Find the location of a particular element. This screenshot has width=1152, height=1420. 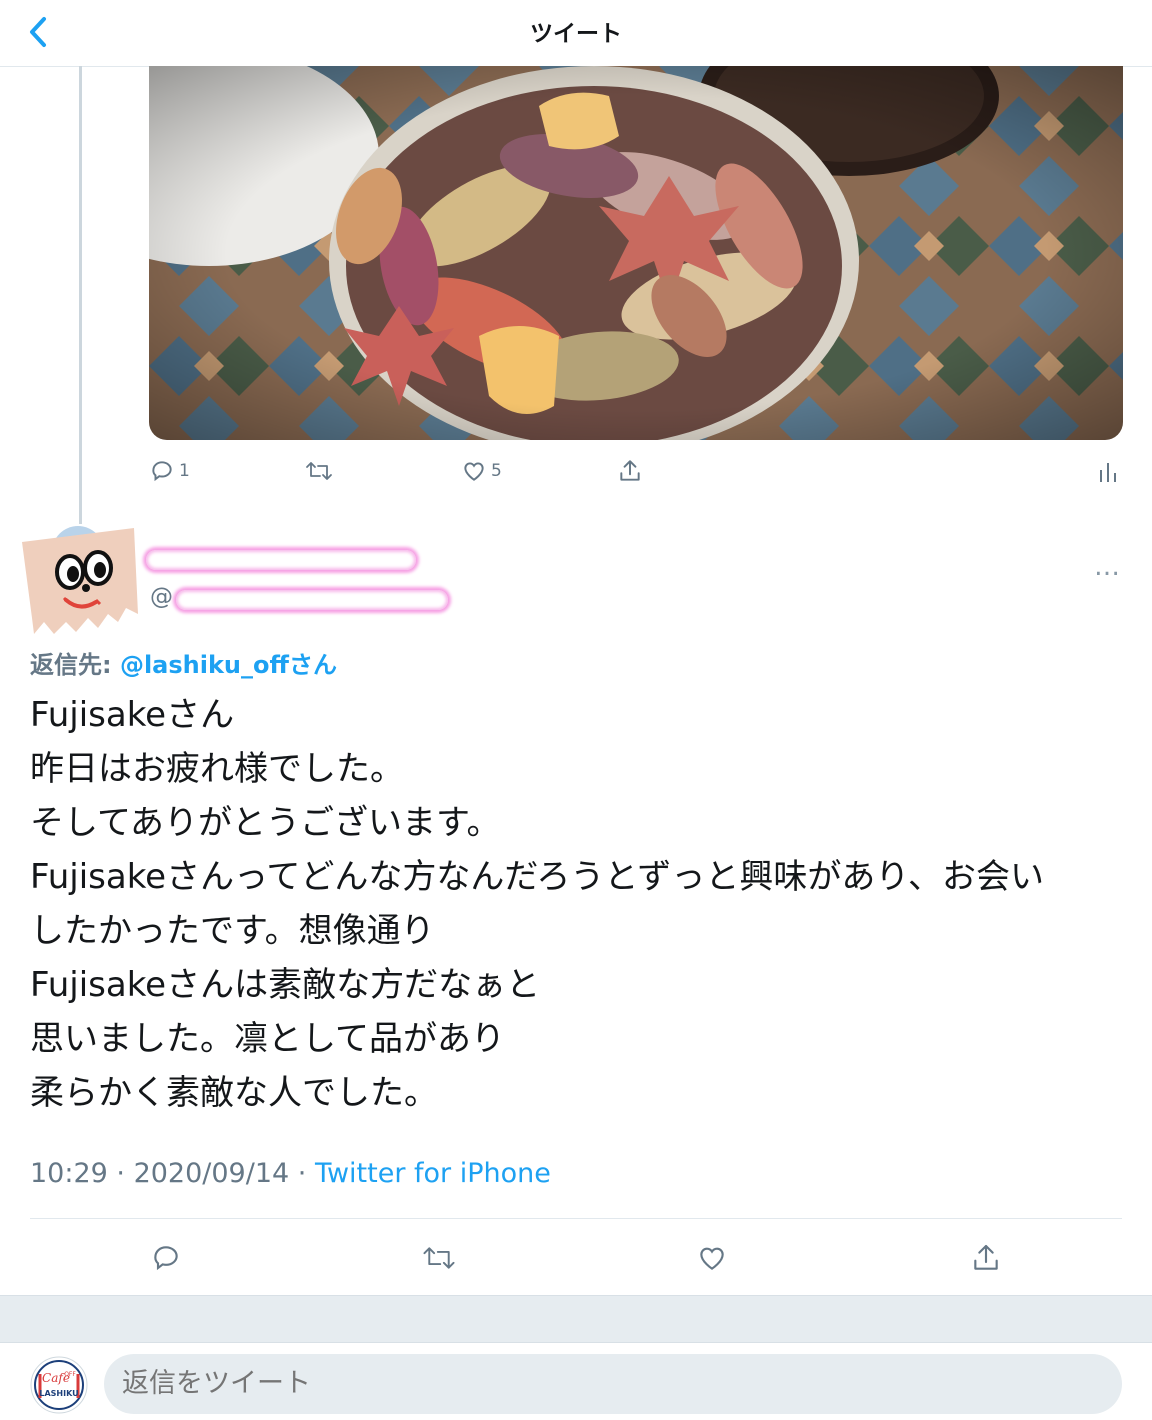

navigation-header: ツイート is located at coordinates (576, 33).